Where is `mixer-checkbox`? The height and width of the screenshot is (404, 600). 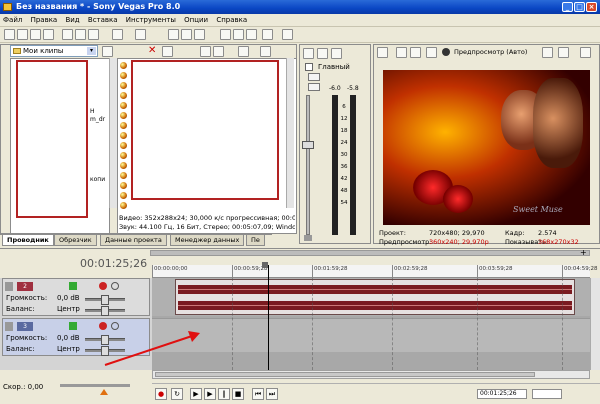 mixer-checkbox is located at coordinates (309, 67).